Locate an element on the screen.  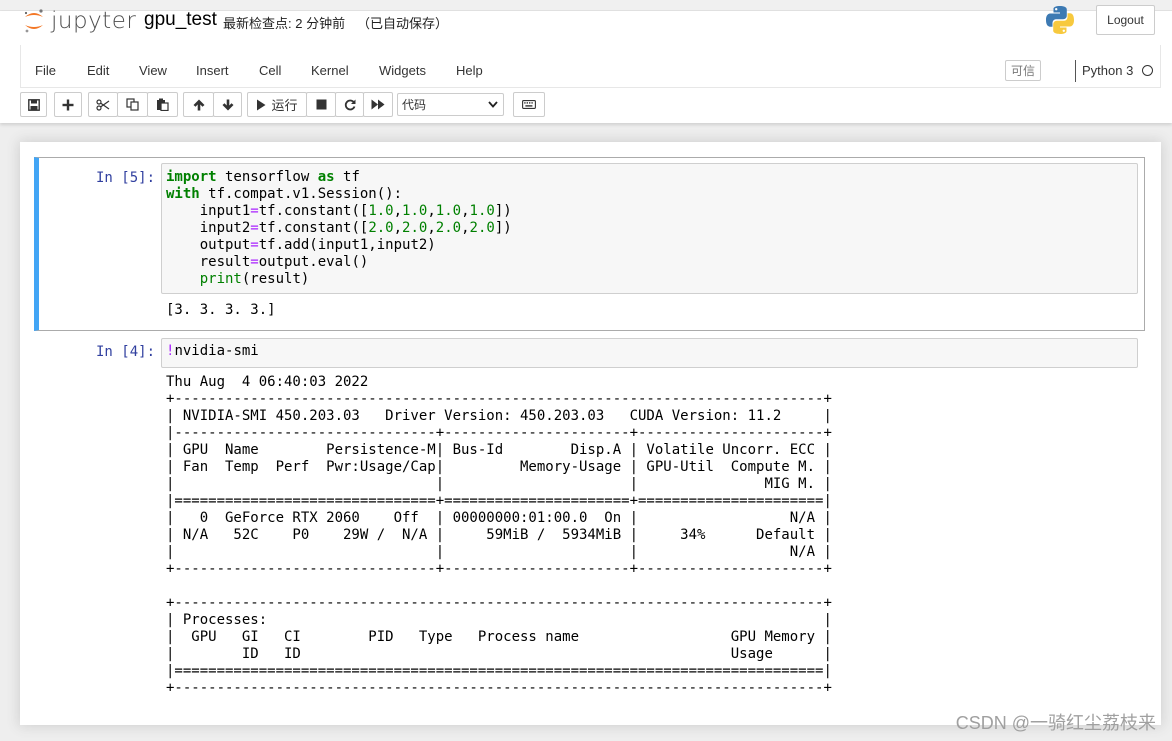
paste-icon is located at coordinates (163, 104).